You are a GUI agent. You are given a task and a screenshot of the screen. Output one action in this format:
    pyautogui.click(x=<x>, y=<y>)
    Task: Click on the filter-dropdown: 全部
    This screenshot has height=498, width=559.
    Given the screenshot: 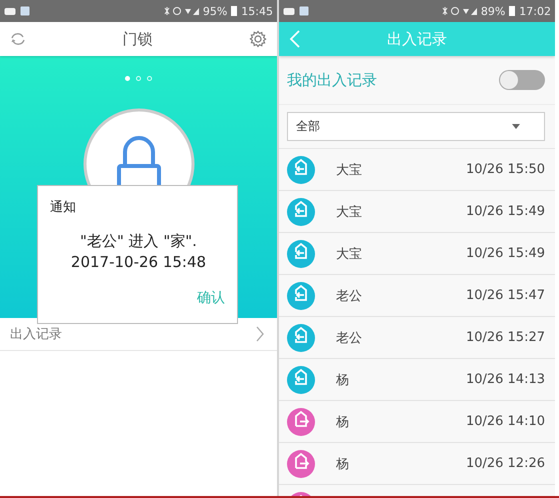 What is the action you would take?
    pyautogui.click(x=416, y=126)
    